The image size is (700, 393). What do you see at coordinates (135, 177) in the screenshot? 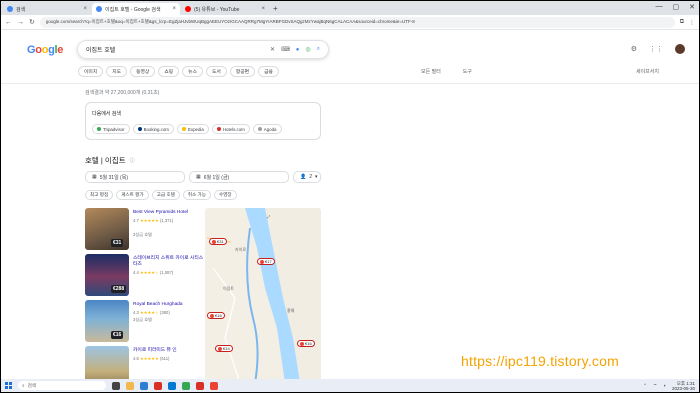
I see `checkin-date: ▦ 5월 31일 (목)` at bounding box center [135, 177].